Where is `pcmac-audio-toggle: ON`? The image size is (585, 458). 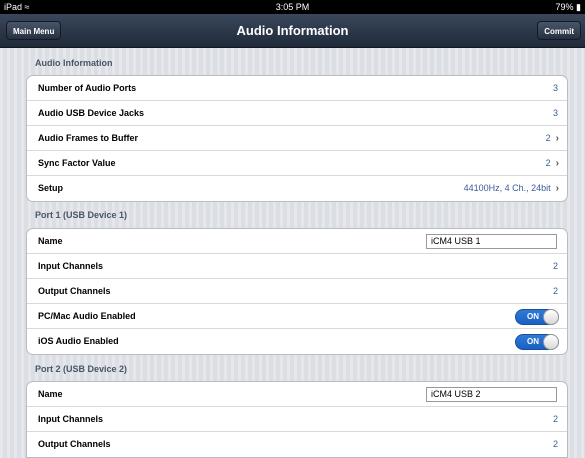
pcmac-audio-toggle: ON is located at coordinates (537, 317).